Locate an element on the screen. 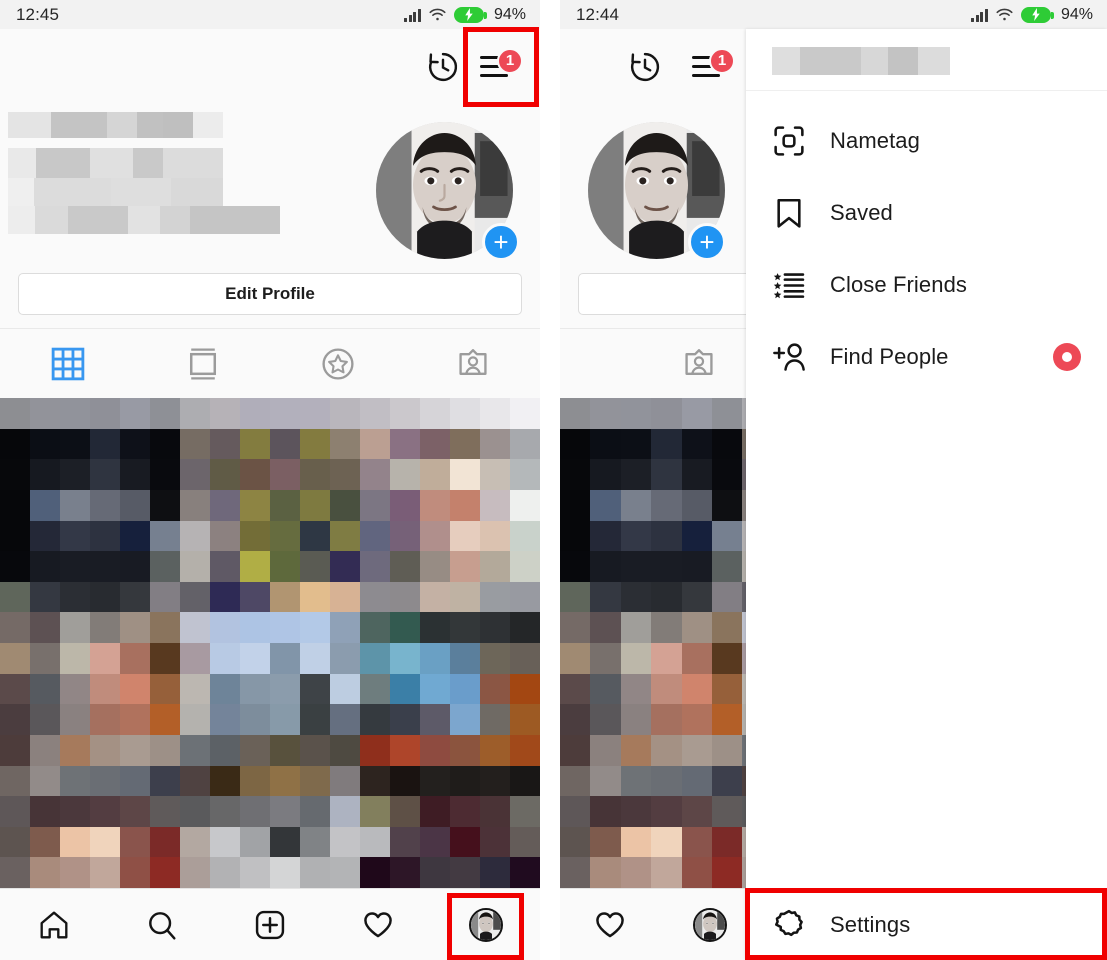 Image resolution: width=1107 pixels, height=960 pixels. hamburger-menu-button-right: 1 is located at coordinates (709, 67).